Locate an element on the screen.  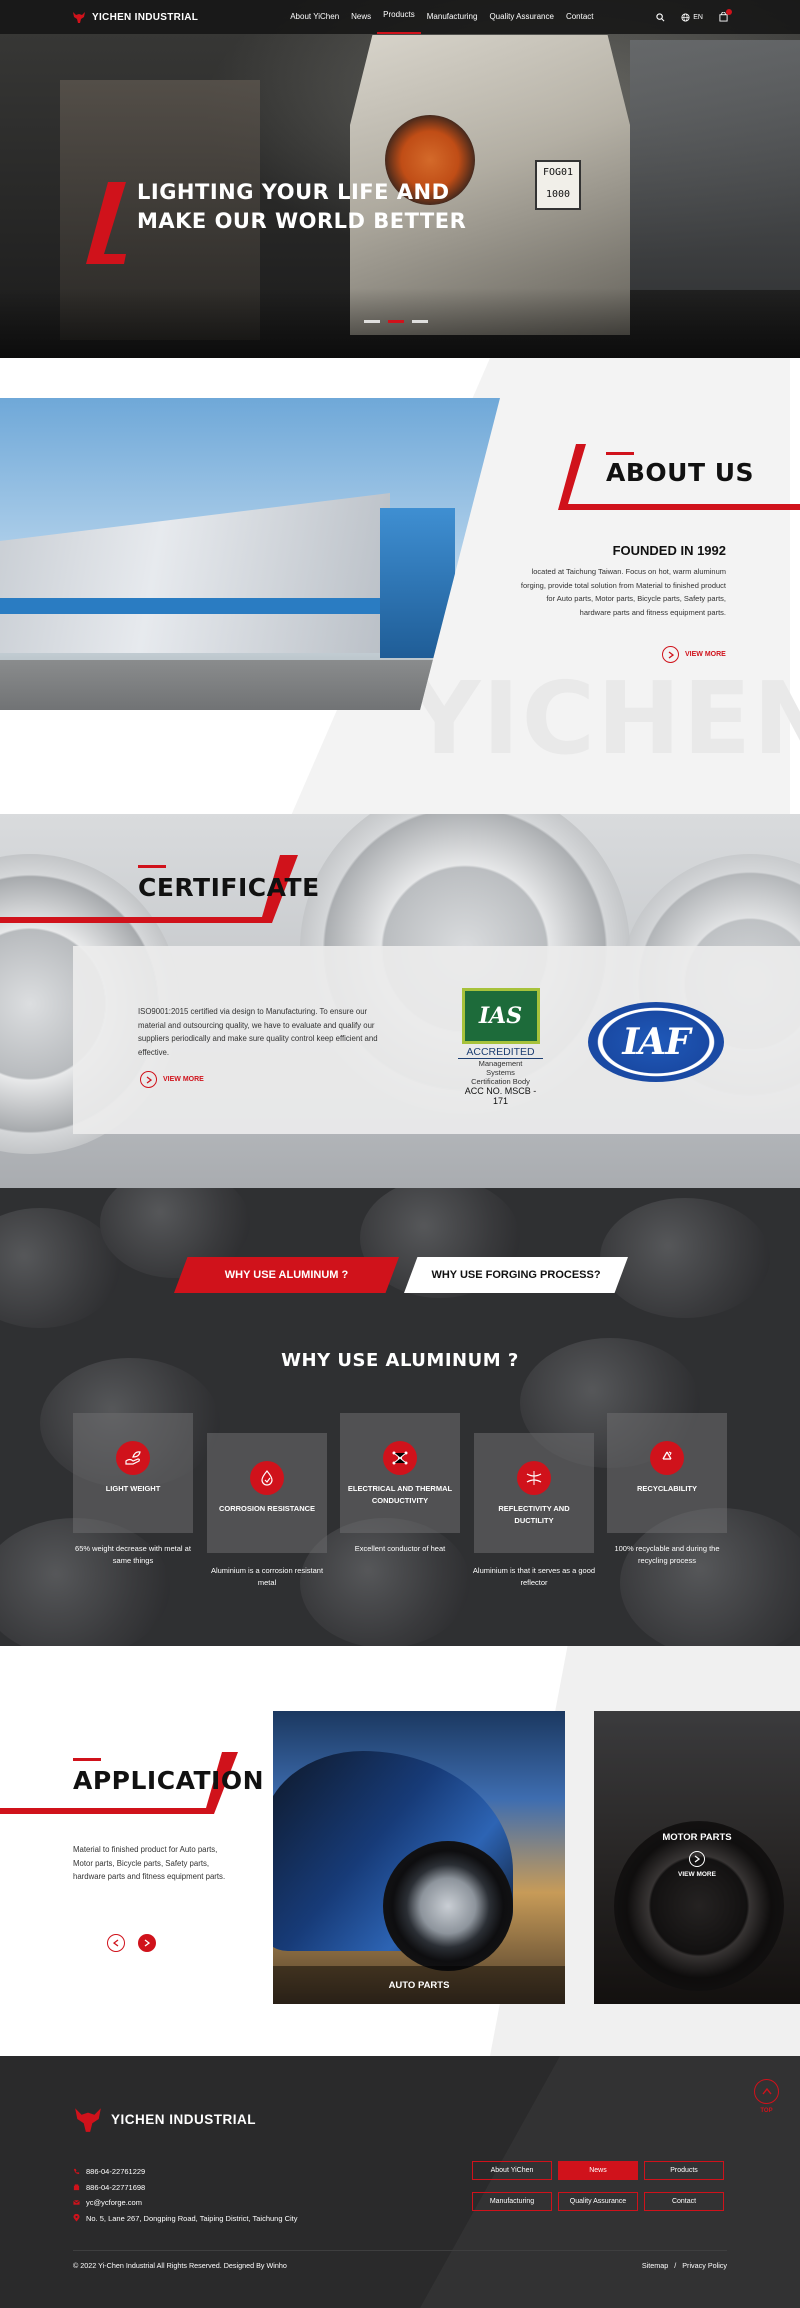
founded-heading: FOUNDED IN 1992 is located at coordinates (669, 550).